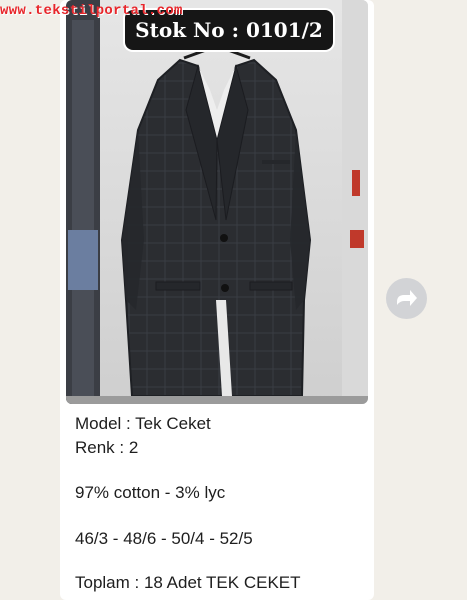  Describe the element at coordinates (143, 423) in the screenshot. I see `caption-model: Model : Tek Ceket` at that location.